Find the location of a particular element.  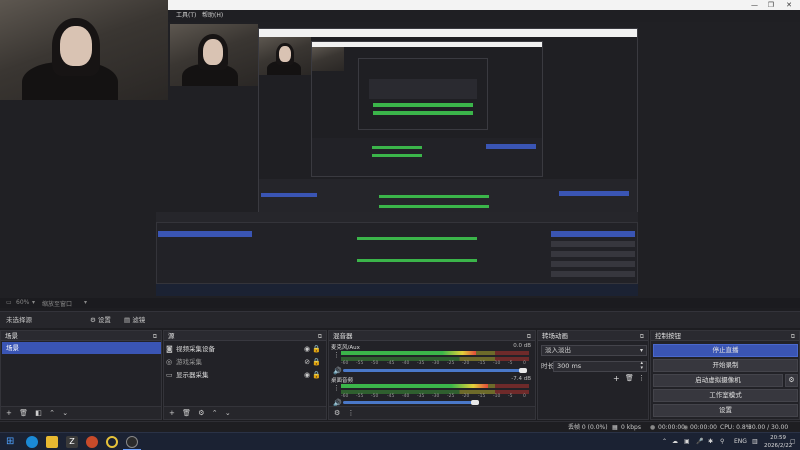

studio-mode-button: 工作室模式 is located at coordinates (725, 395).